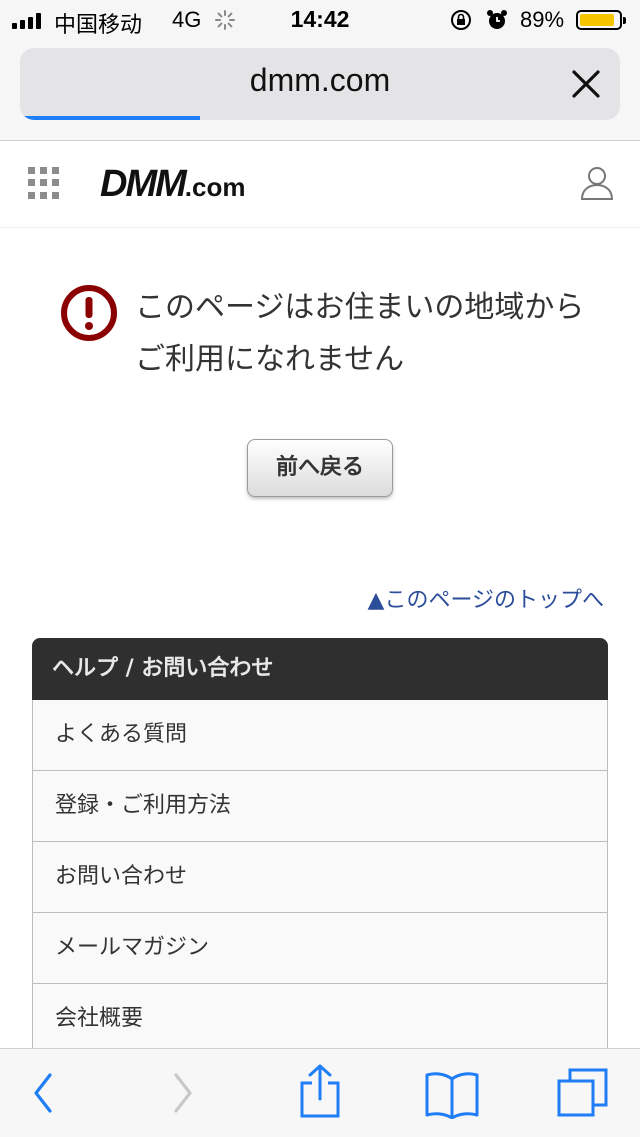 This screenshot has width=640, height=1137. I want to click on user-account-icon, so click(597, 183).